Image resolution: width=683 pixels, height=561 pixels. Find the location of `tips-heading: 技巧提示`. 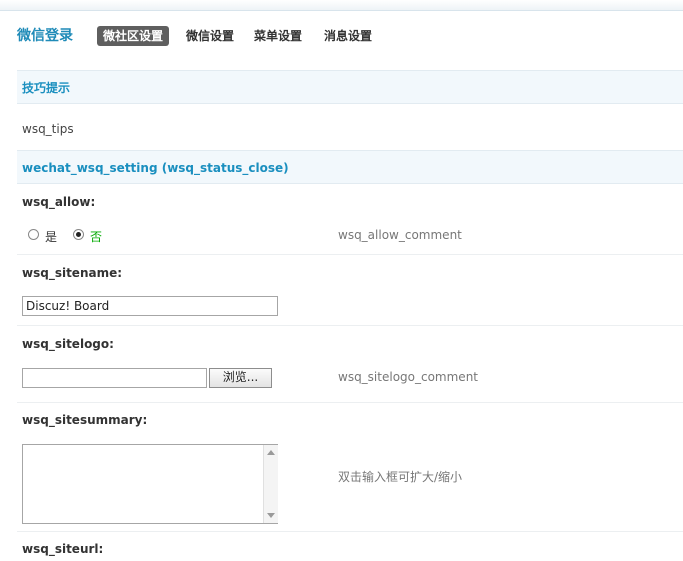

tips-heading: 技巧提示 is located at coordinates (350, 87).